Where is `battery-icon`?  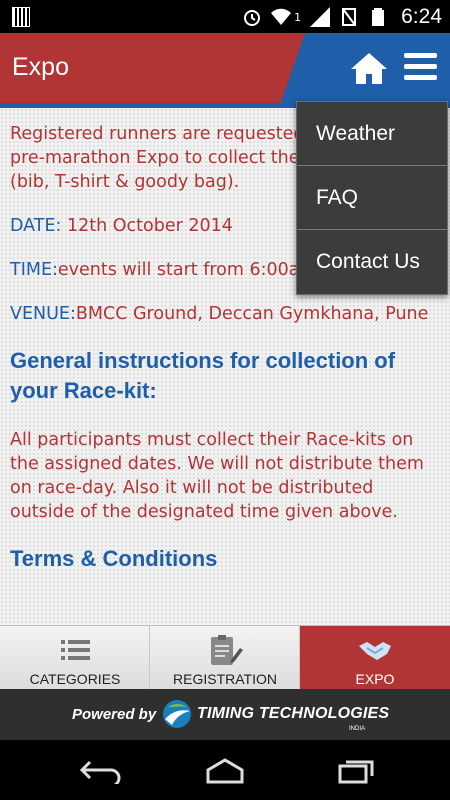
battery-icon is located at coordinates (378, 17).